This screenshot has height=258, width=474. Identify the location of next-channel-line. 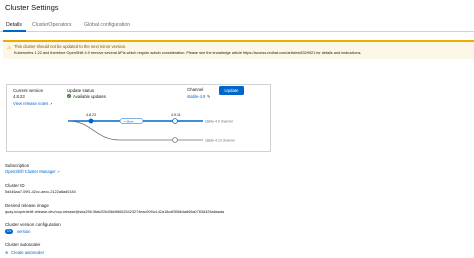
(135, 130).